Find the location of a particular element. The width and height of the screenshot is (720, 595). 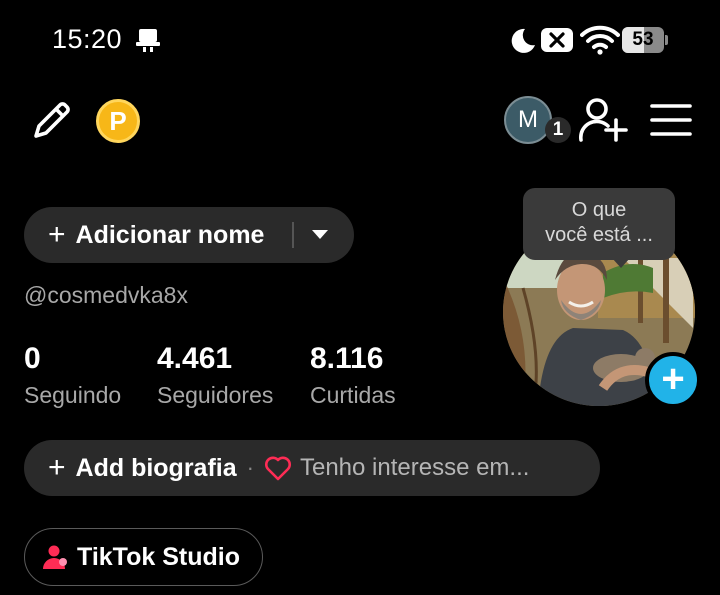

following-count: 0 is located at coordinates (32, 359).